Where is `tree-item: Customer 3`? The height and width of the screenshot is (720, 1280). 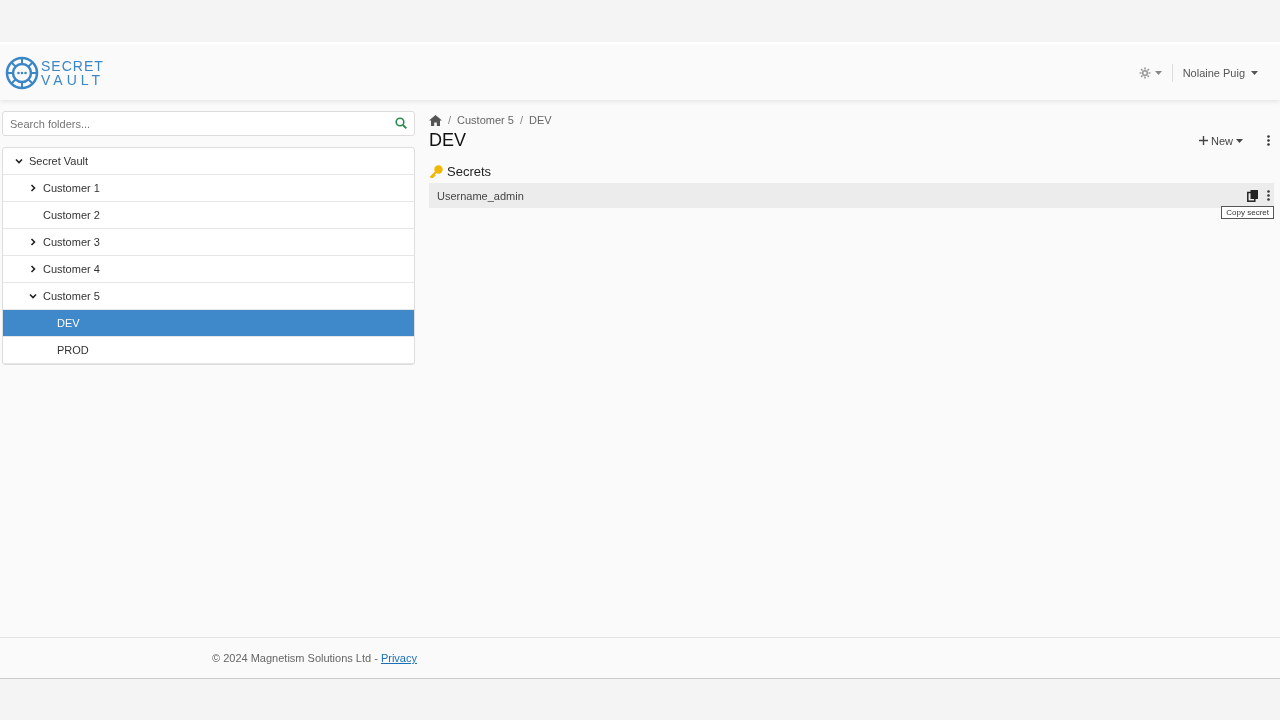 tree-item: Customer 3 is located at coordinates (208, 242).